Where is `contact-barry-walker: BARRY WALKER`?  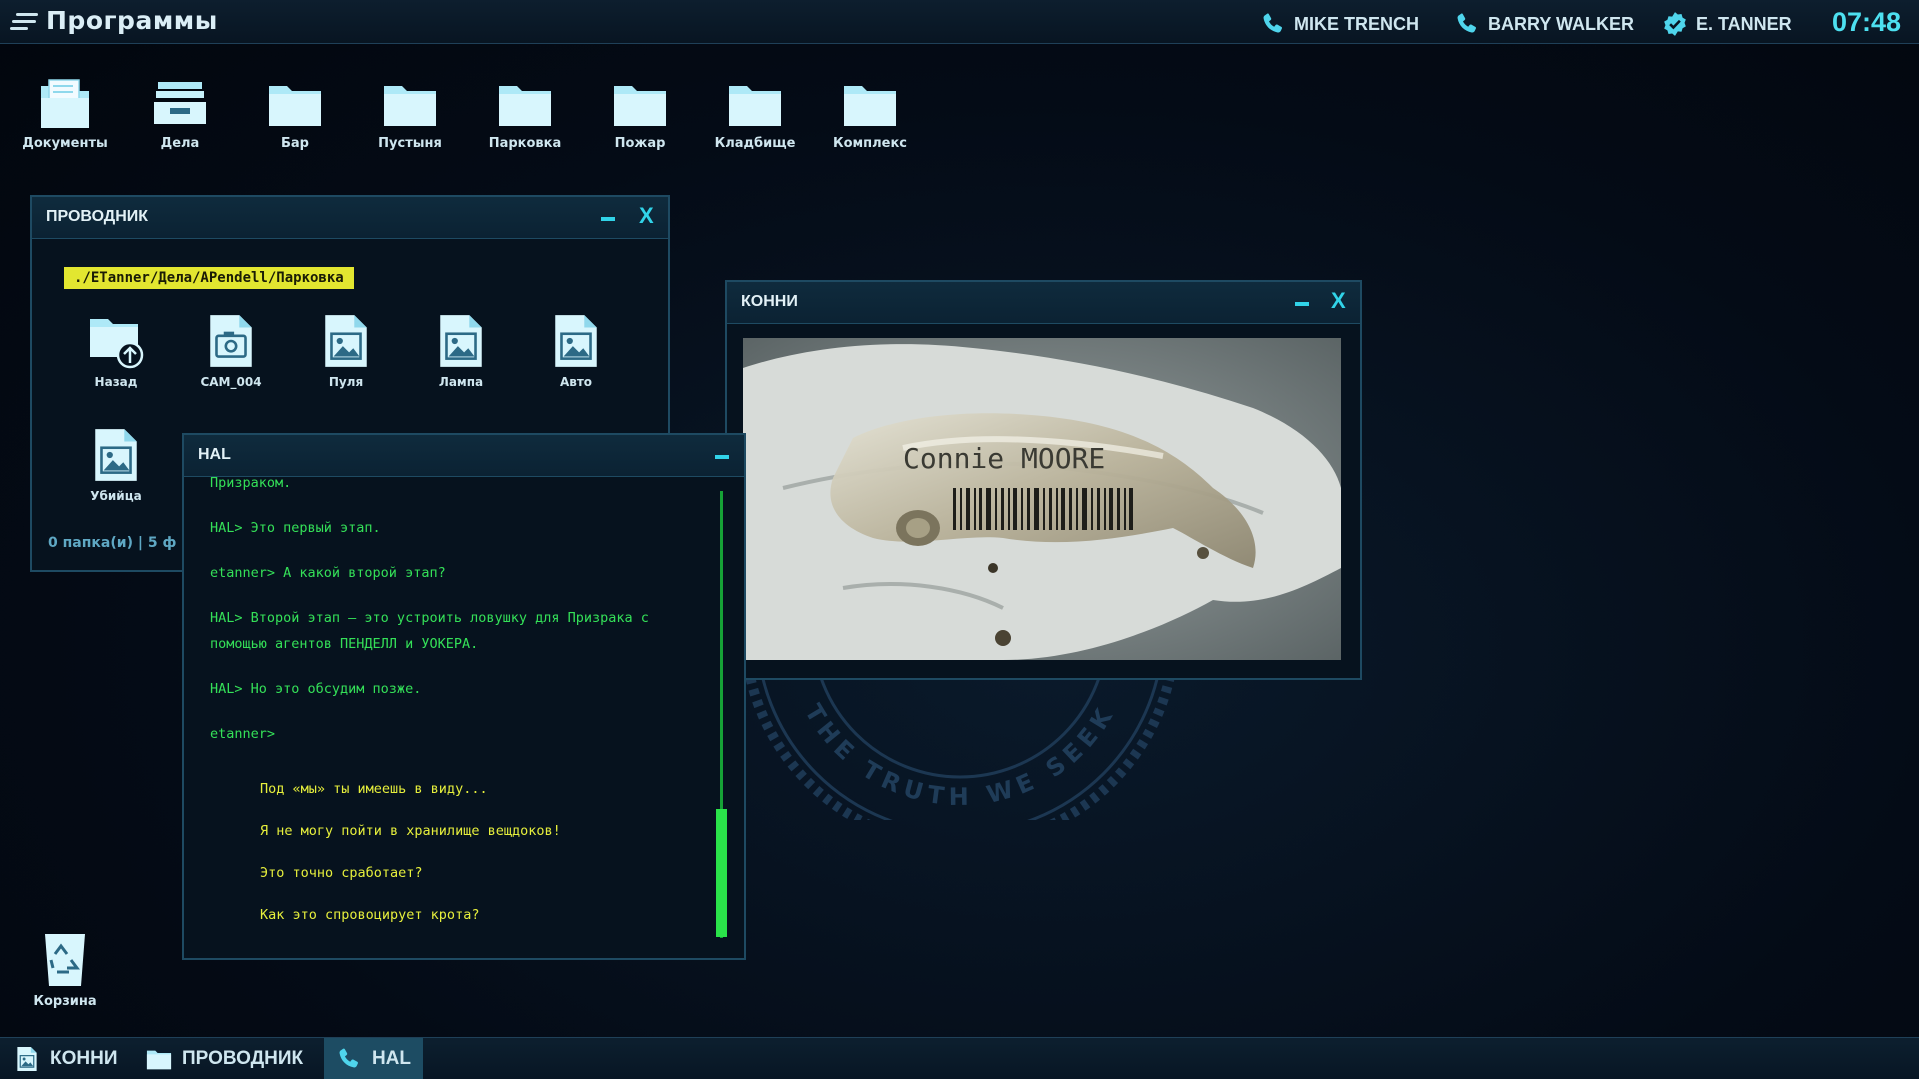 contact-barry-walker: BARRY WALKER is located at coordinates (1544, 24).